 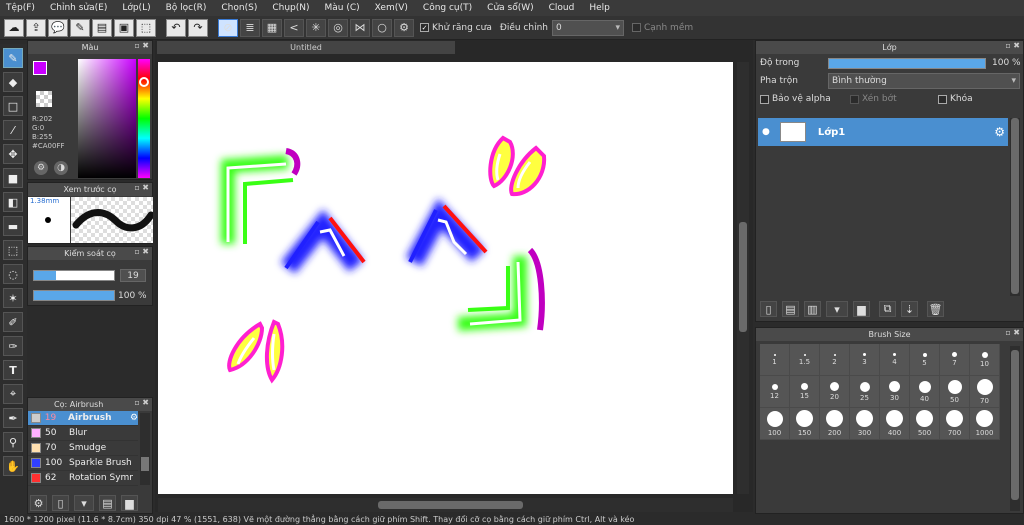 I want to click on brush-size-option: 50, so click(x=955, y=392).